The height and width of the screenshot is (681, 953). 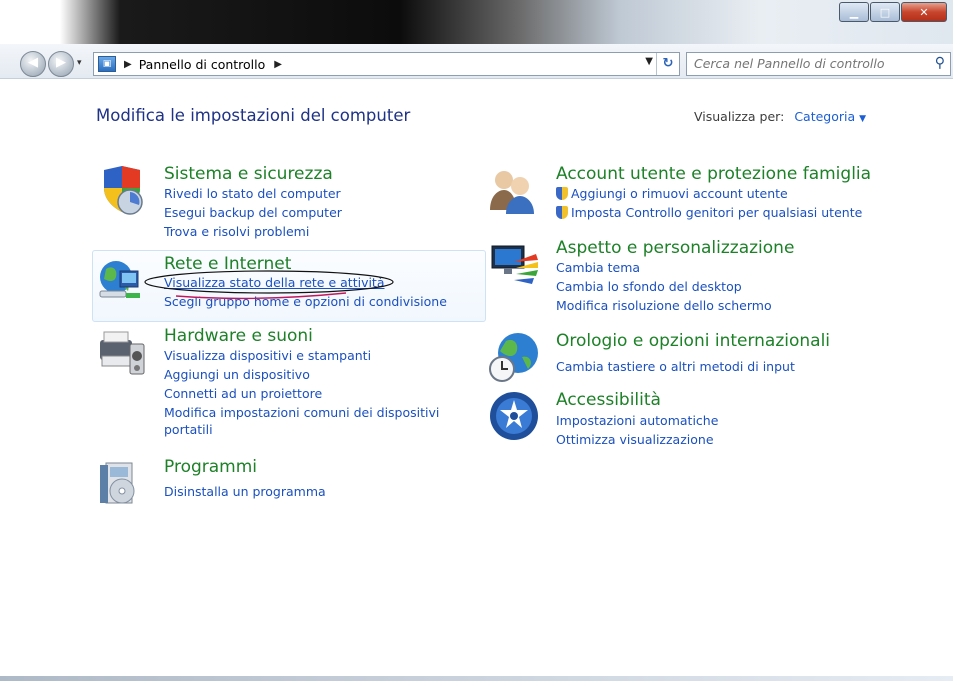 I want to click on view-by-label: Visualizza per:, so click(x=739, y=116).